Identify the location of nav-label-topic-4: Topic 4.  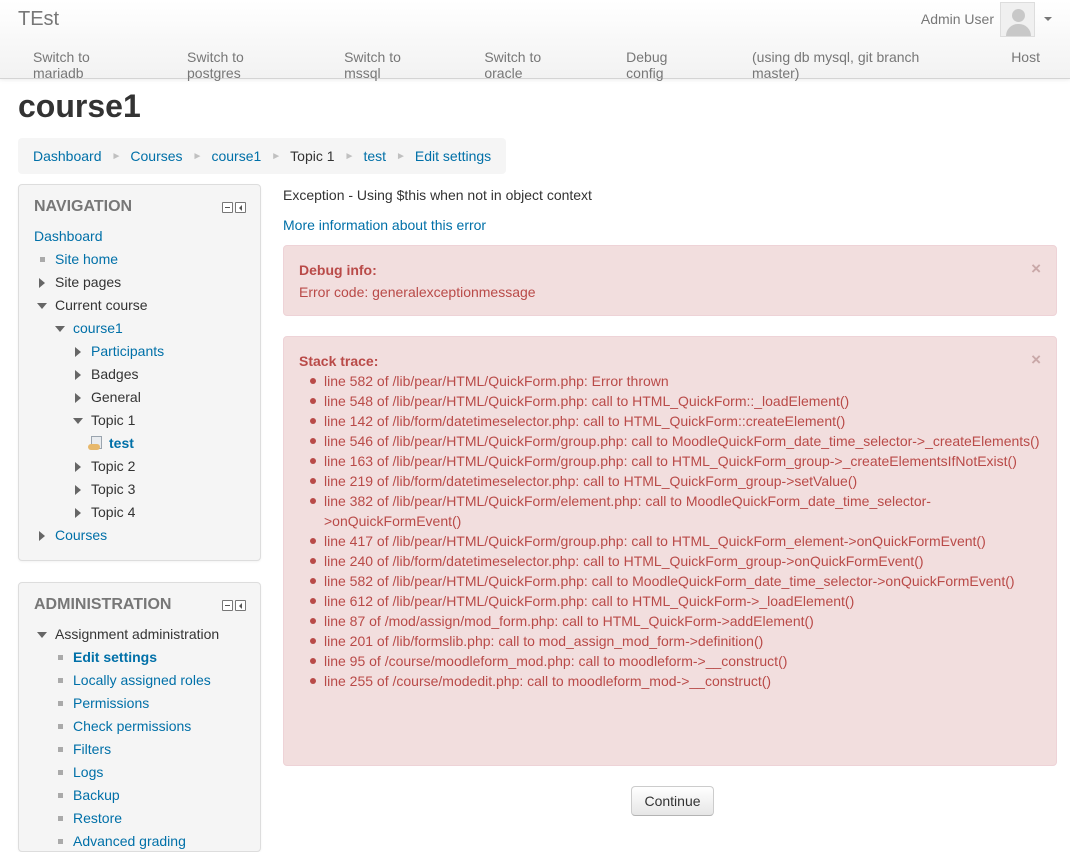
(113, 512).